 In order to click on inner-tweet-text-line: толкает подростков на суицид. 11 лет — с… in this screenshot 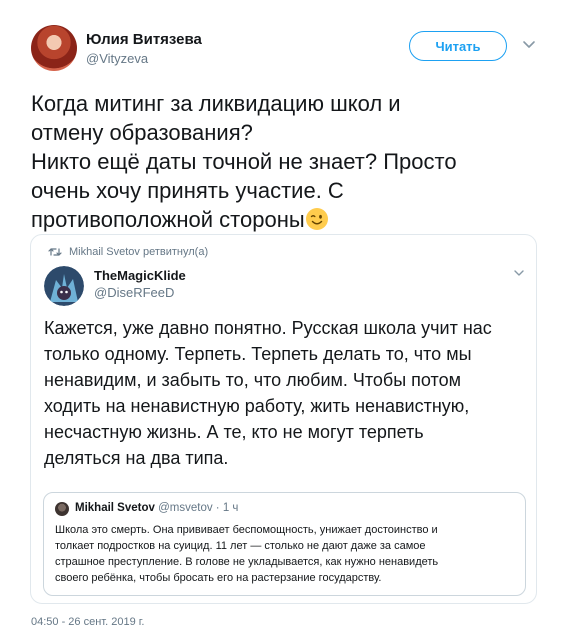, I will do `click(240, 546)`.